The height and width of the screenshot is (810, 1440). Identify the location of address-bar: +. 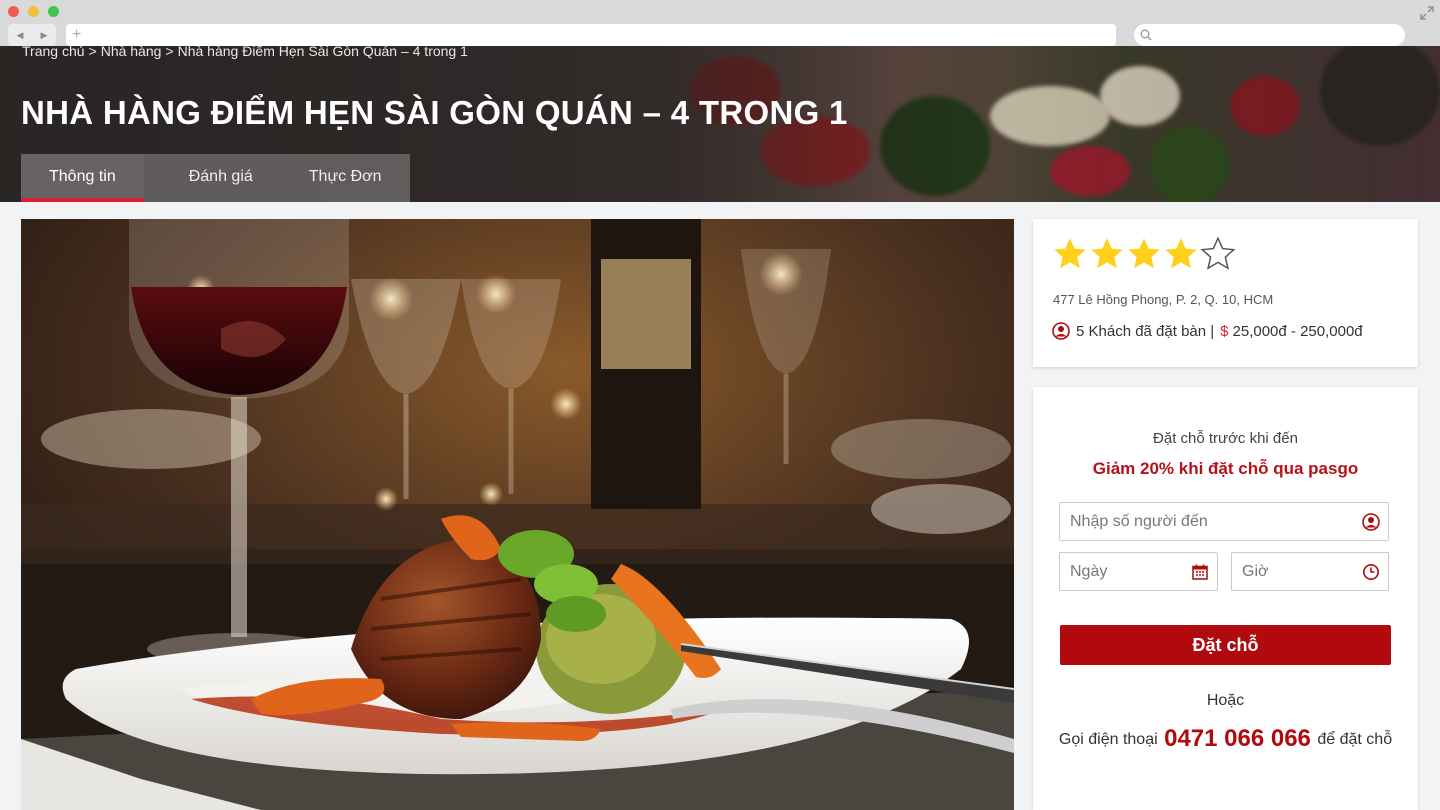
(591, 35).